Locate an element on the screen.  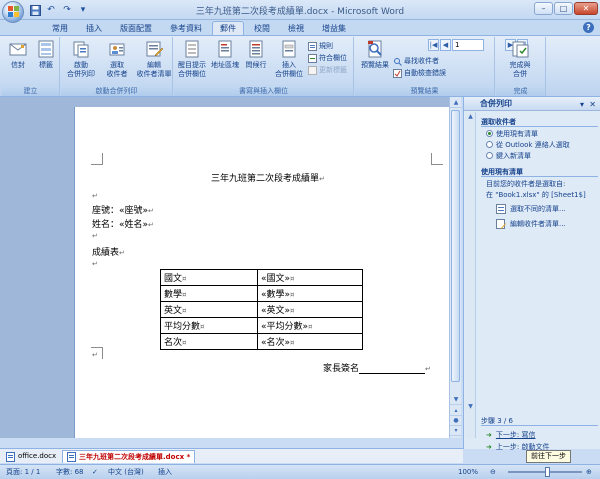
table-row: 名次¤ «名次»¤ is located at coordinates (261, 341).